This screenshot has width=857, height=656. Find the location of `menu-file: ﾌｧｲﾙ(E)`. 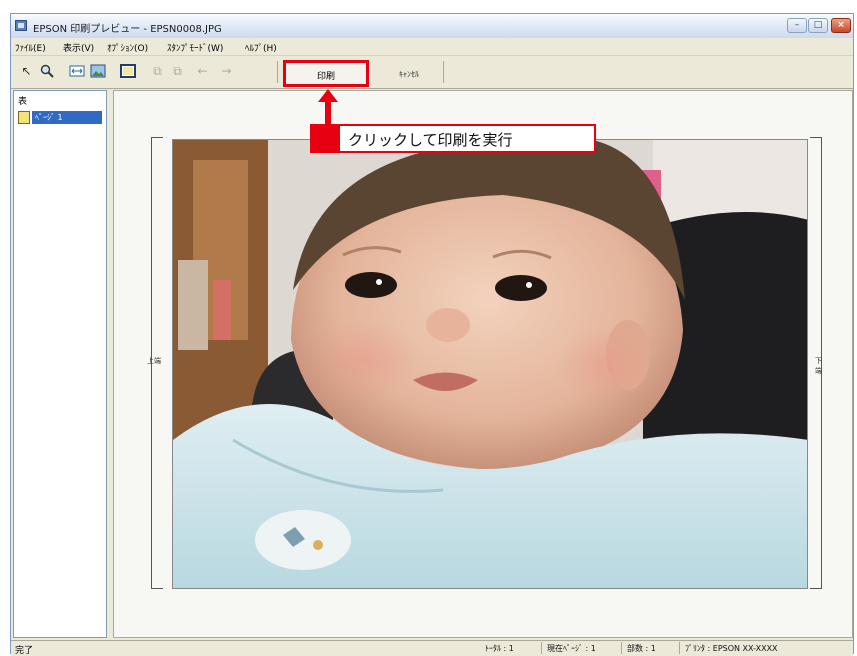

menu-file: ﾌｧｲﾙ(E) is located at coordinates (30, 47).